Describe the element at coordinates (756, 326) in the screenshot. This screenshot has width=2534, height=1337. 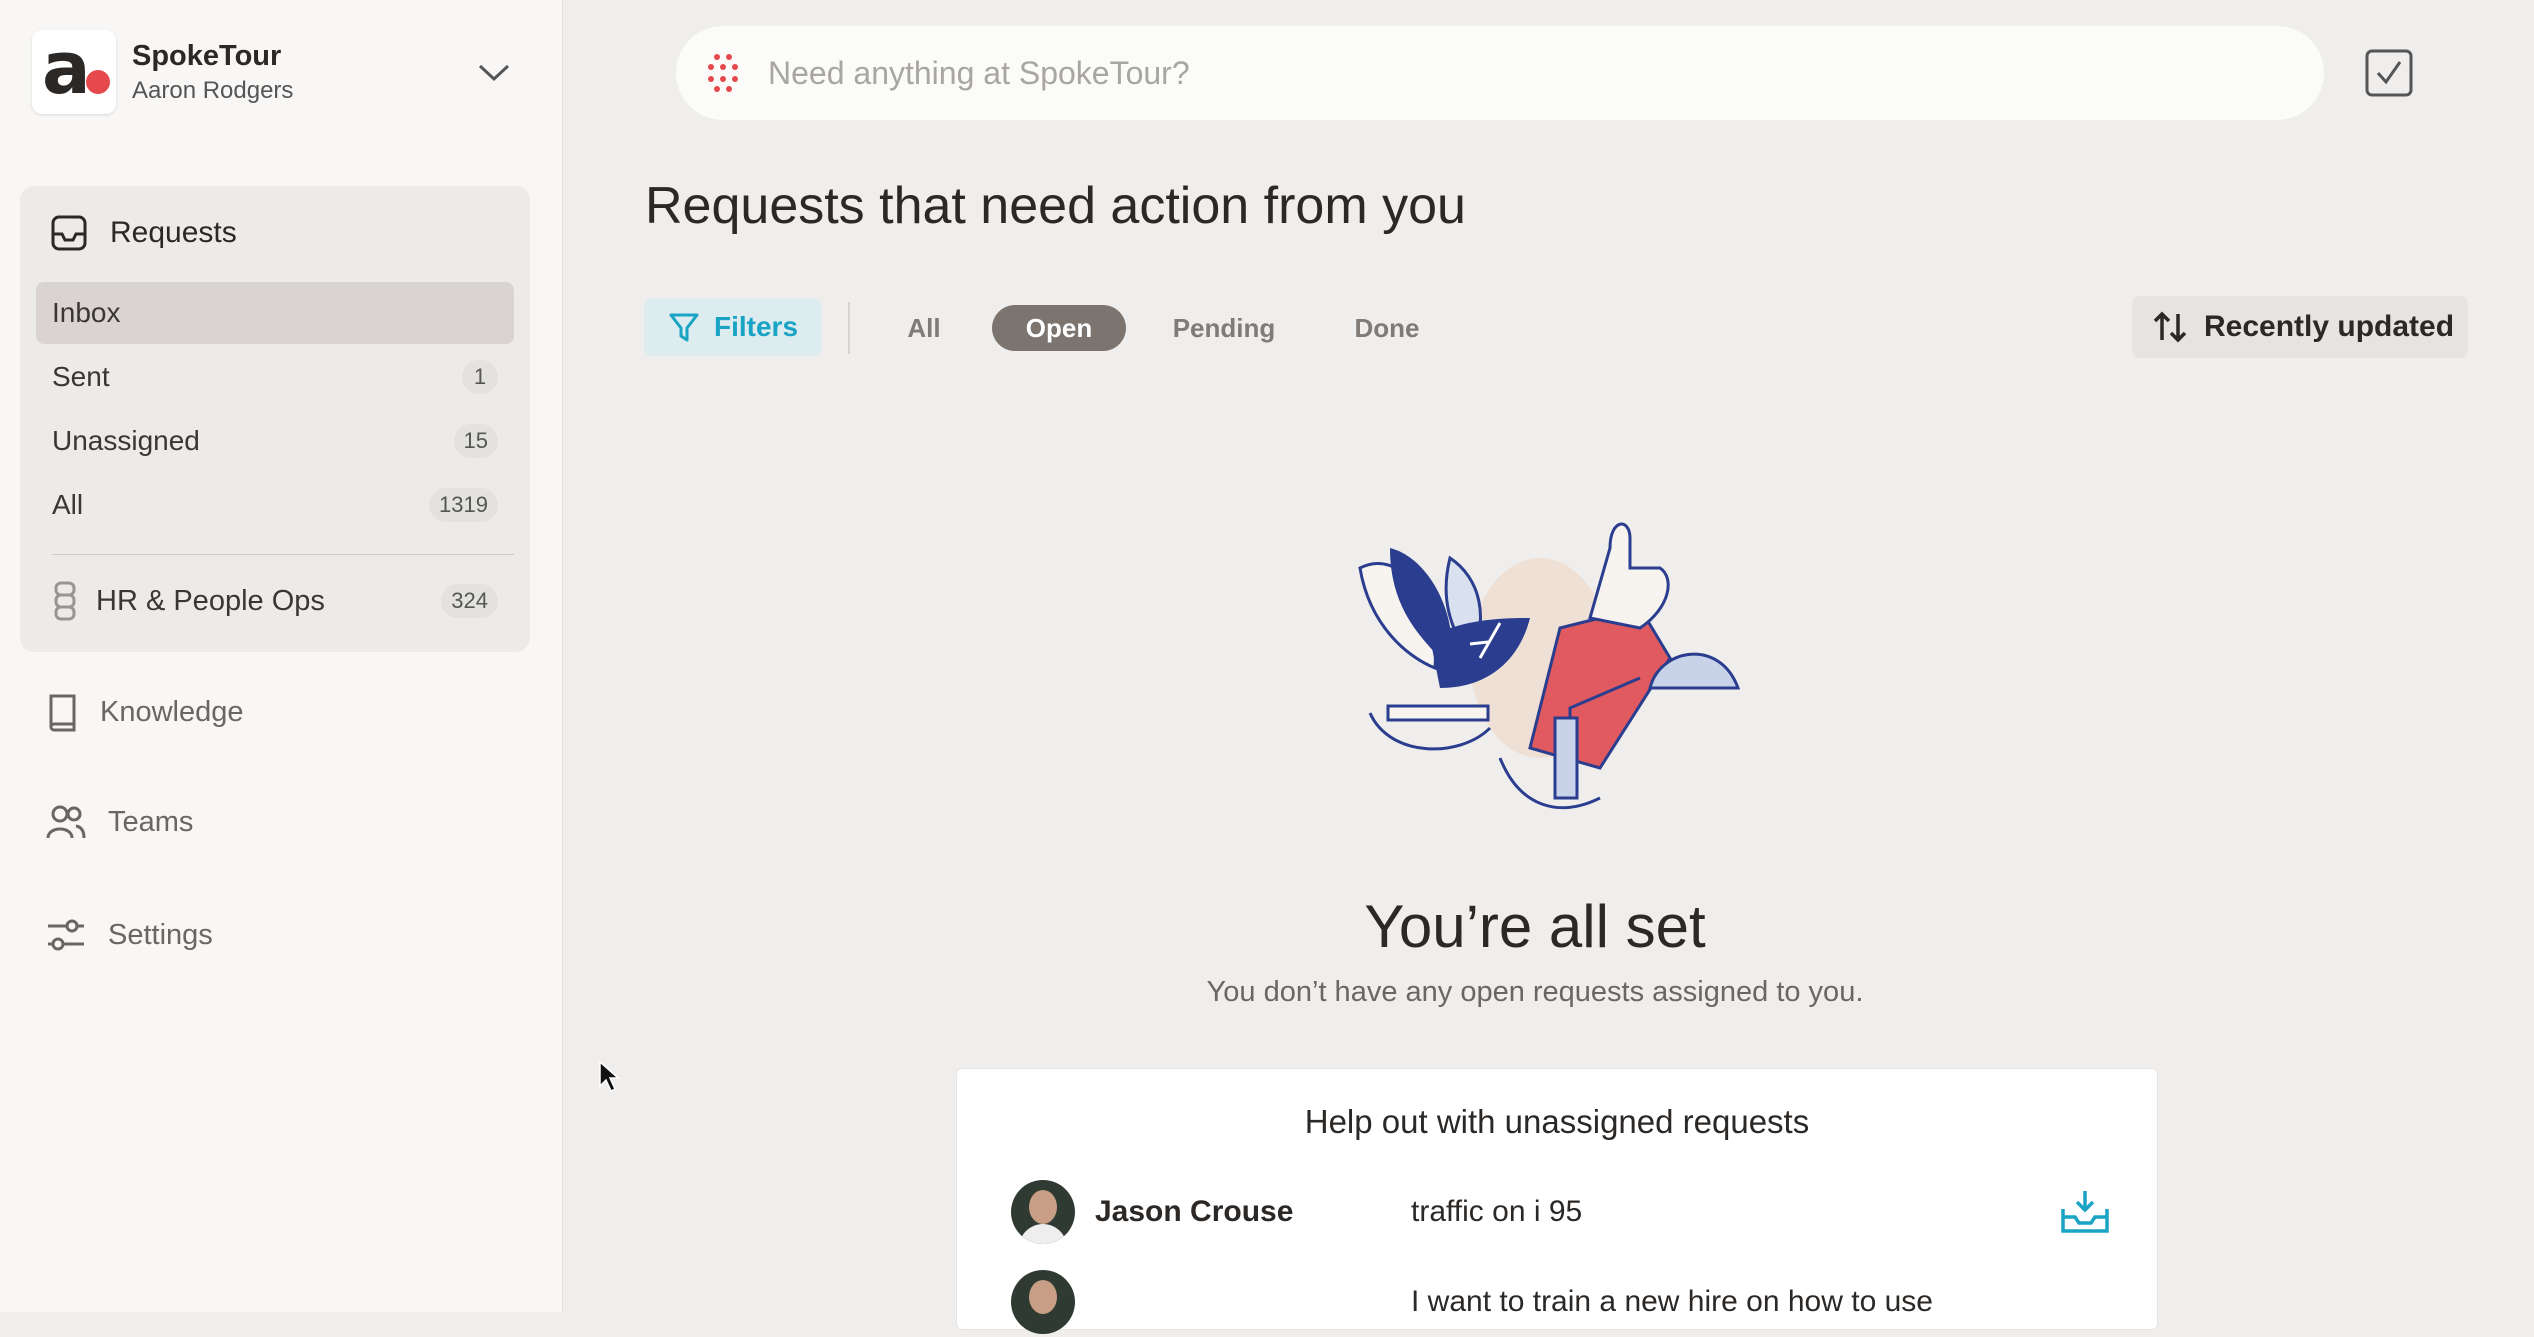
I see `filters-label: Filters` at that location.